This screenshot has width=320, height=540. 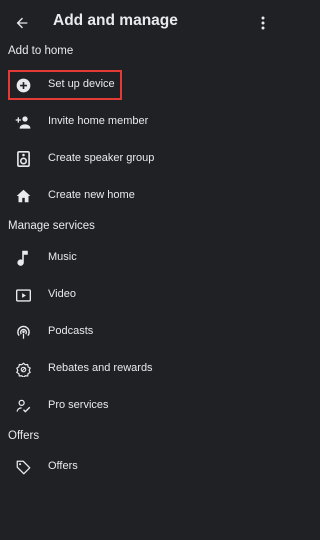 What do you see at coordinates (23, 258) in the screenshot?
I see `music-note-icon` at bounding box center [23, 258].